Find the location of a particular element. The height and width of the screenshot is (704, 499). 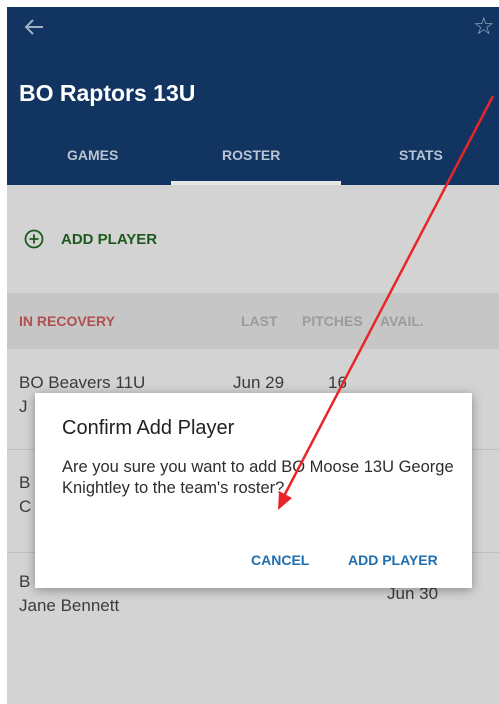

row1-pitches: 16 is located at coordinates (337, 382).